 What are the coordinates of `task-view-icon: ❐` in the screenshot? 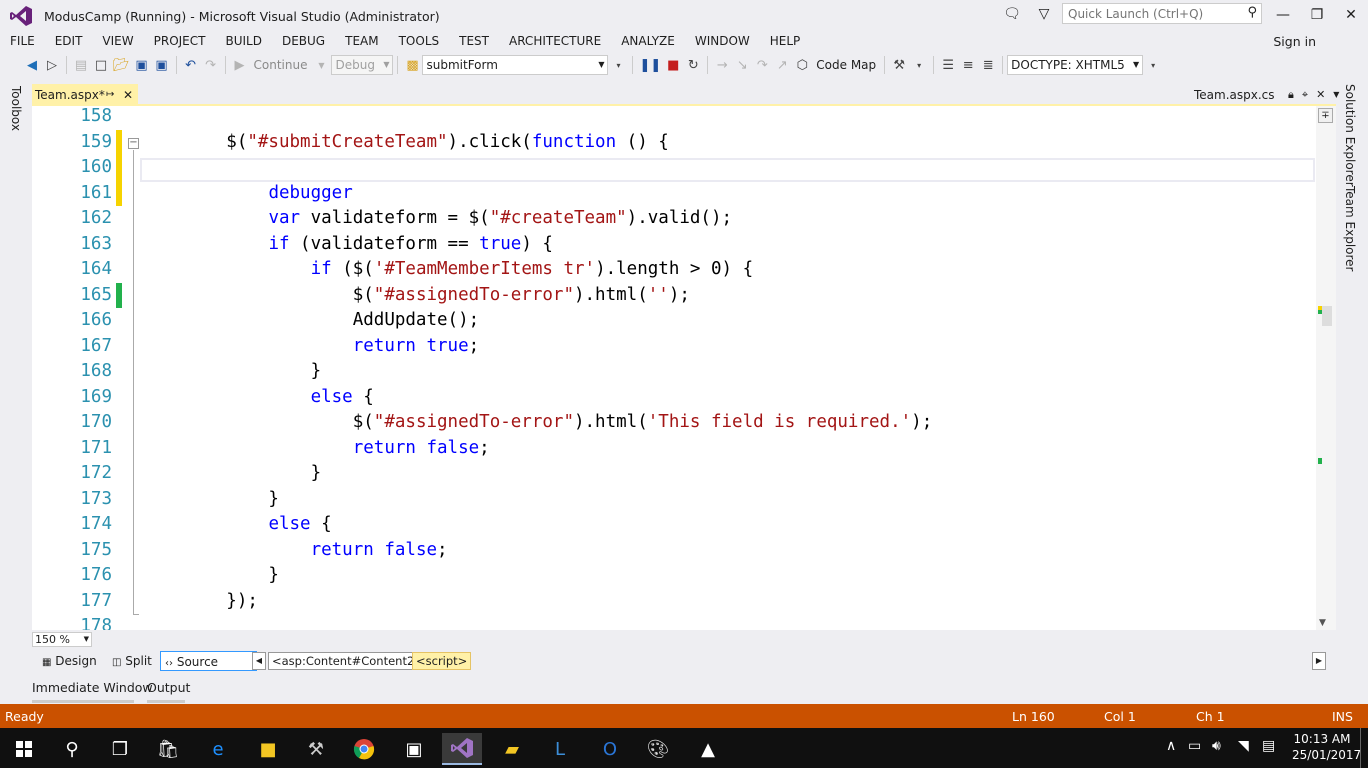 It's located at (120, 749).